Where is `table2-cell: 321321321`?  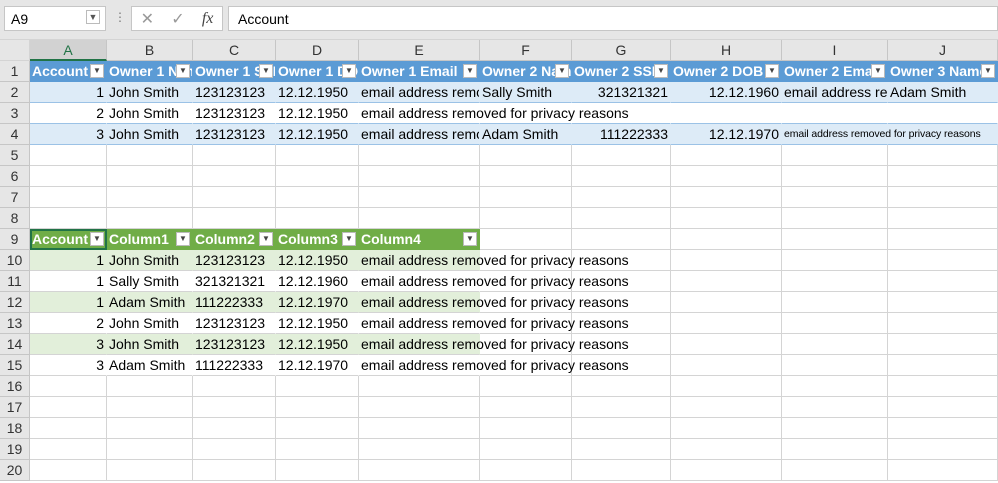
table2-cell: 321321321 is located at coordinates (234, 281).